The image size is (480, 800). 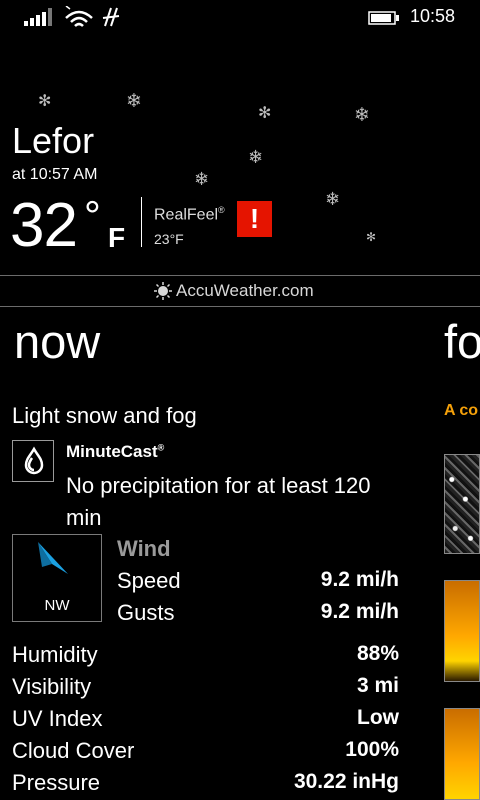 What do you see at coordinates (359, 611) in the screenshot?
I see `wind-gusts-value: 9.2 mi/h` at bounding box center [359, 611].